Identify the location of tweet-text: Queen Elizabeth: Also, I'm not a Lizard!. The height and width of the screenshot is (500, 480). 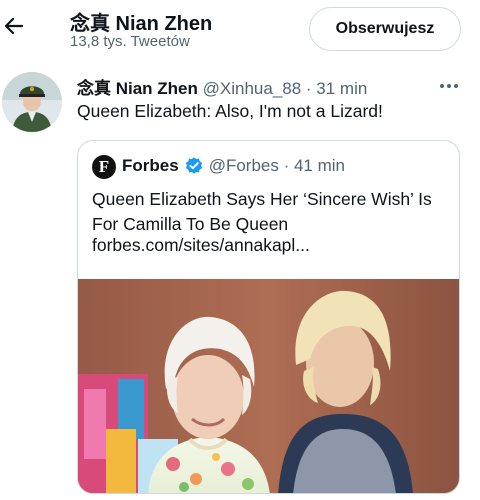
(230, 111).